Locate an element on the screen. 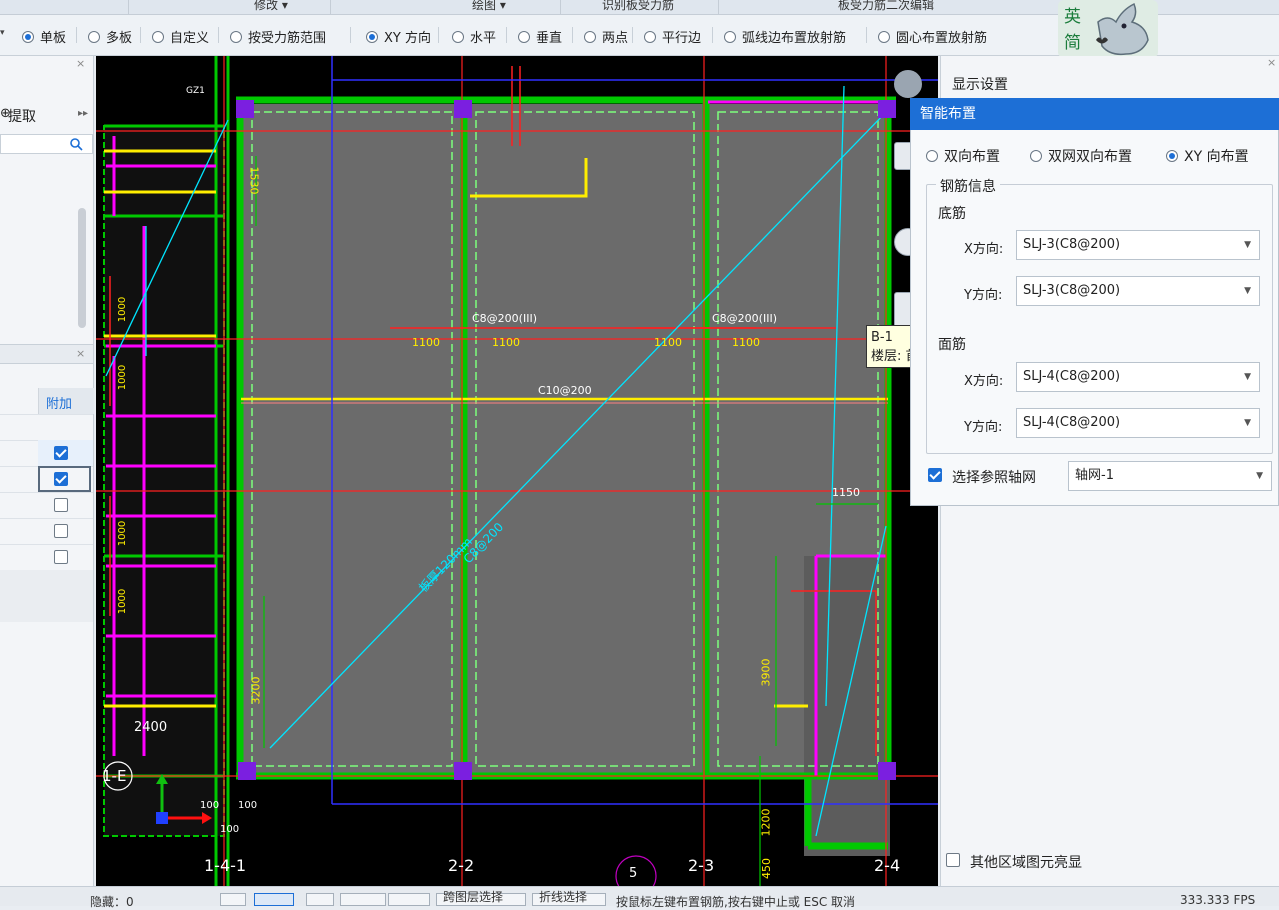  direction-radio-arc: 弧线边布置放射筋 is located at coordinates (785, 36).